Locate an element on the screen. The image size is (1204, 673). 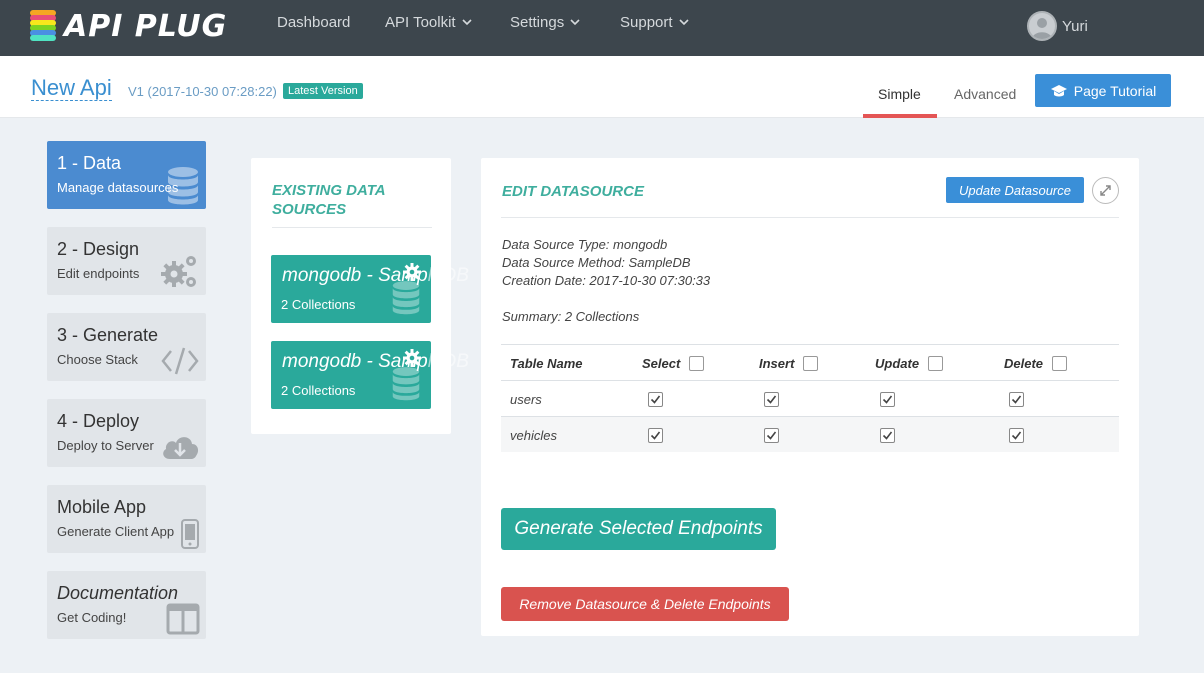
column-header-insert: Insert is located at coordinates (789, 363).